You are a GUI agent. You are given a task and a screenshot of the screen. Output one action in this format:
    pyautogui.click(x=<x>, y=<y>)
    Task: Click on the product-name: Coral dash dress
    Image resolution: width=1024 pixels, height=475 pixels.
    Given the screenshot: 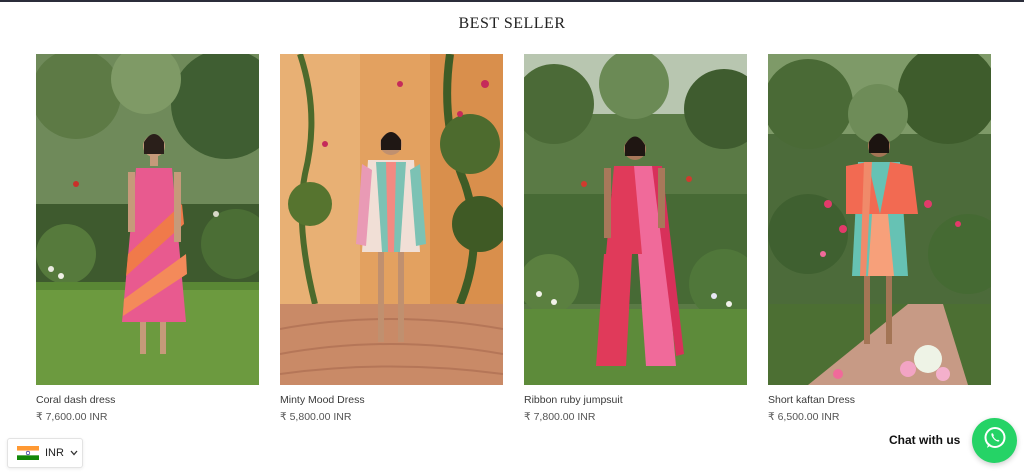 What is the action you would take?
    pyautogui.click(x=147, y=400)
    